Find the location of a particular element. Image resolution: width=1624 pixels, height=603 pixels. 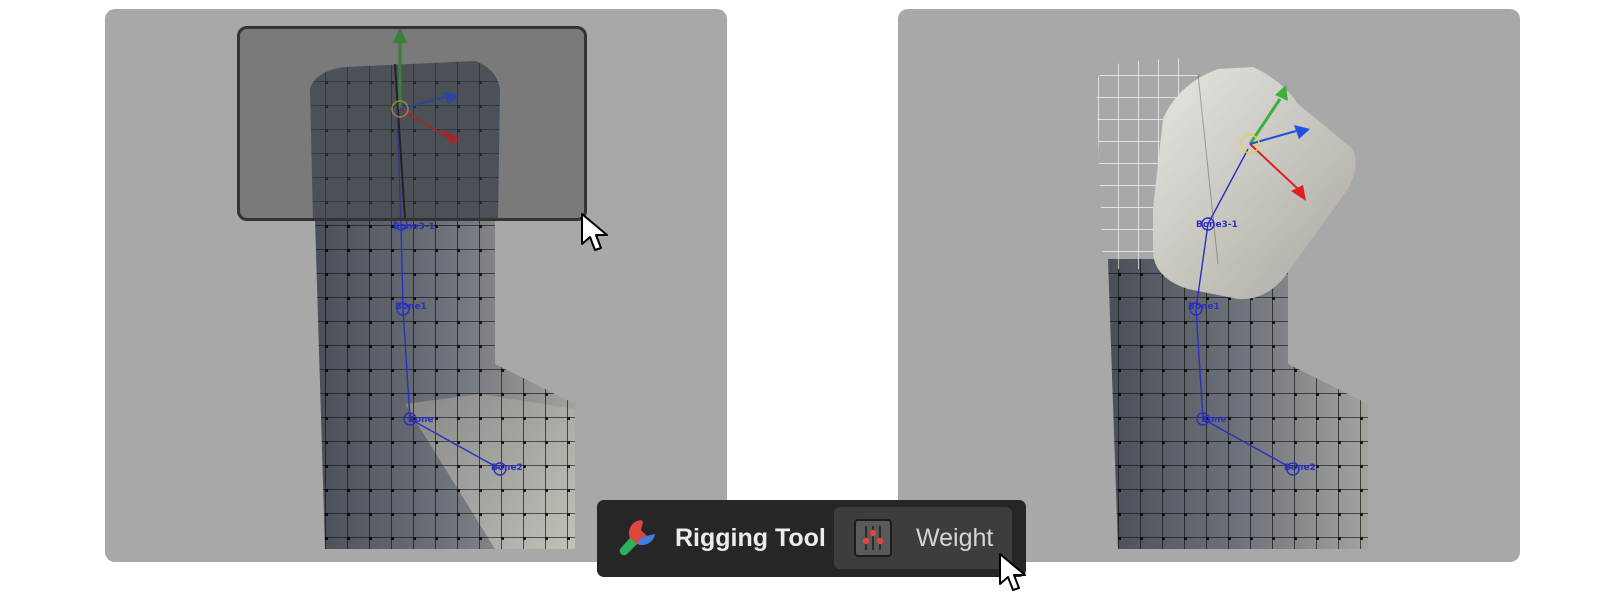

mesh-body-right is located at coordinates (1232, 303).